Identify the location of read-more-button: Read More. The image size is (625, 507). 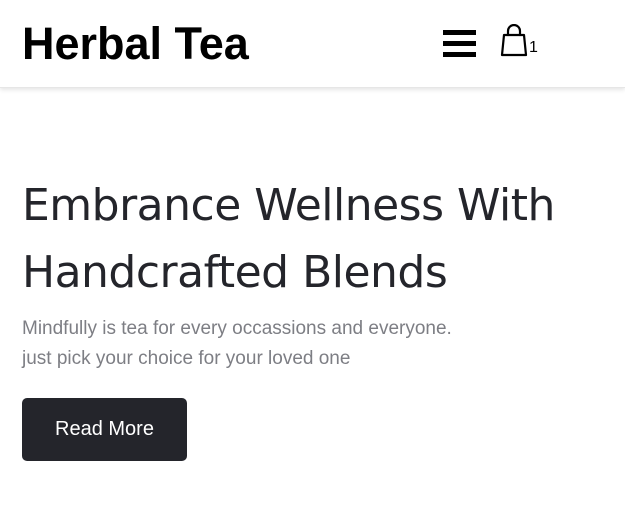
(104, 429).